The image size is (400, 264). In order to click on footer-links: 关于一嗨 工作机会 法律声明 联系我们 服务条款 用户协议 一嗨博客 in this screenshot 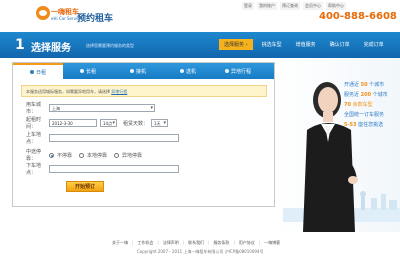, I will do `click(196, 243)`.